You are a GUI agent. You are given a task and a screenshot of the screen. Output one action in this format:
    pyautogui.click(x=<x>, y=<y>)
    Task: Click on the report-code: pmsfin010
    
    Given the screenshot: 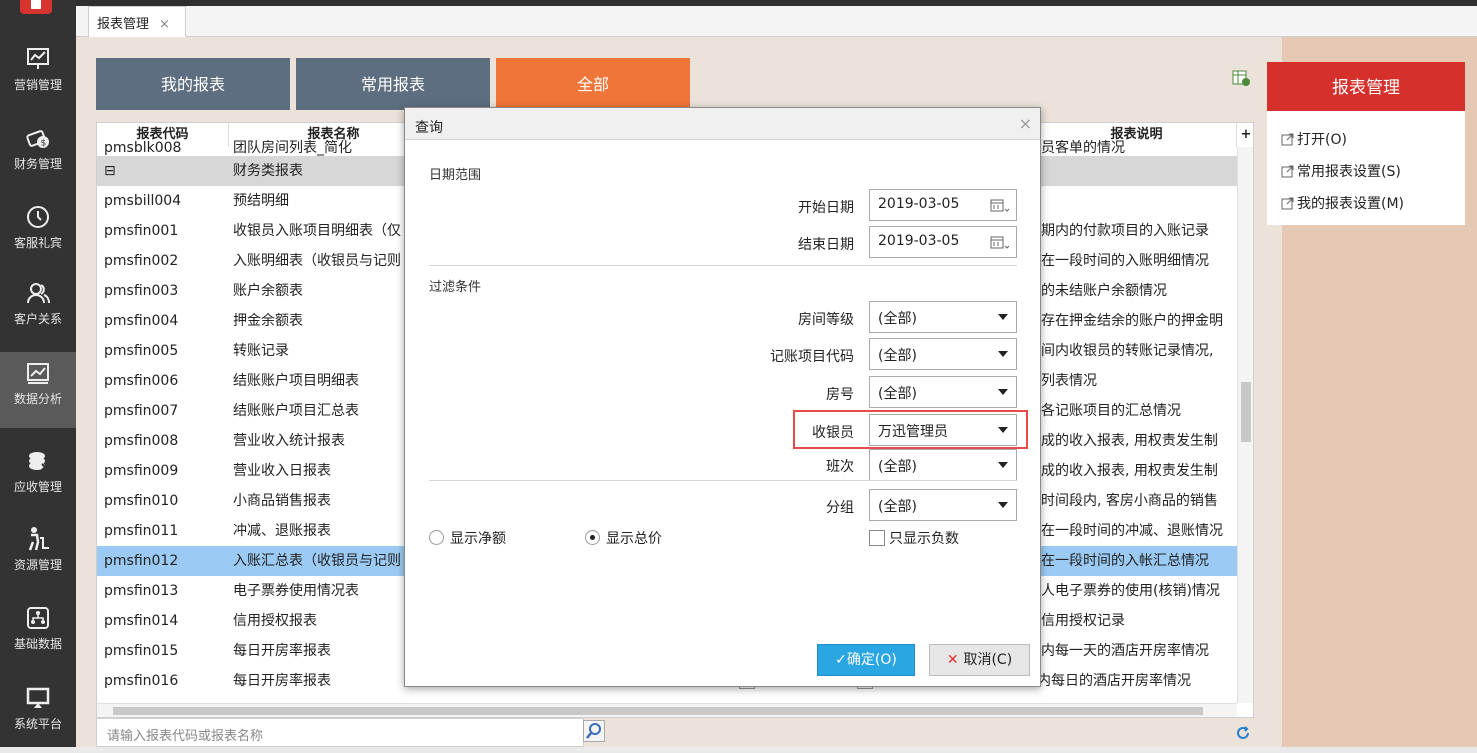 What is the action you would take?
    pyautogui.click(x=141, y=501)
    